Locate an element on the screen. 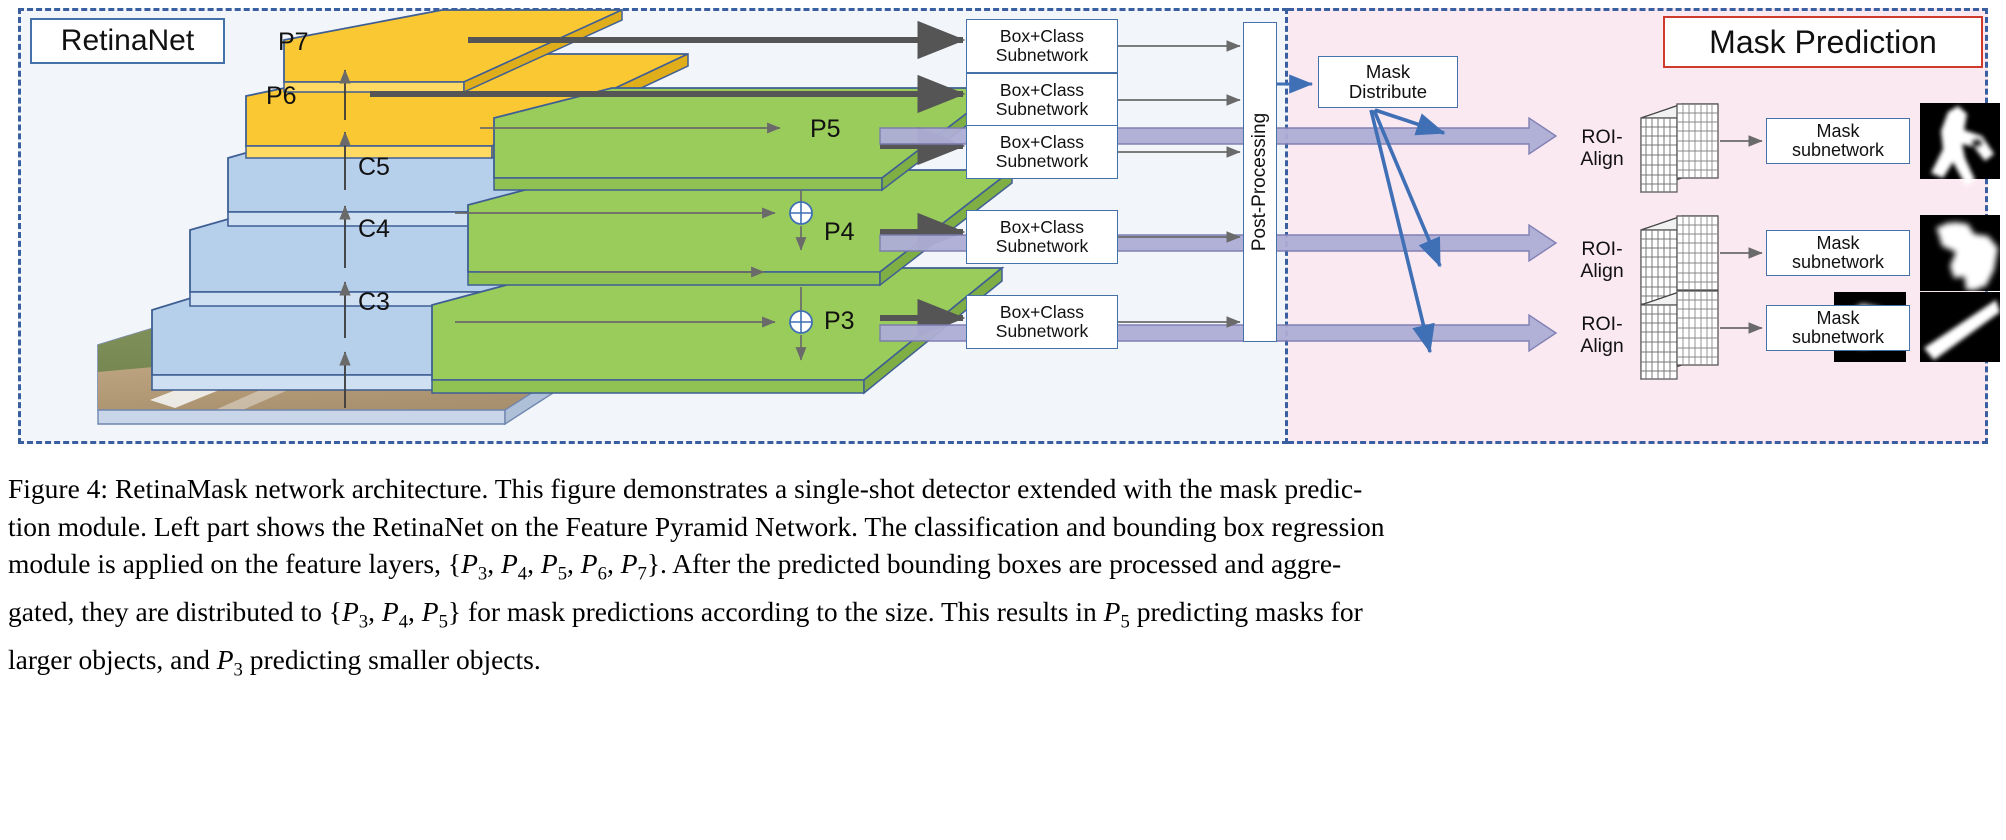 The image size is (2006, 840). roi-align-label-p4: ROI- Align is located at coordinates (1602, 260).